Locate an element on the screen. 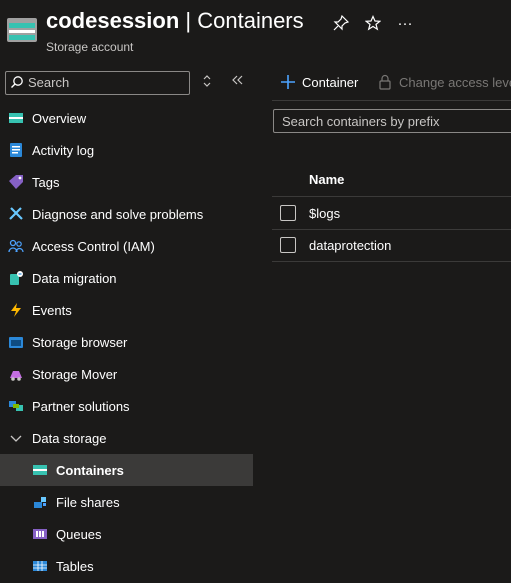 The width and height of the screenshot is (511, 583). sidebar-item-label: Activity log is located at coordinates (63, 150).